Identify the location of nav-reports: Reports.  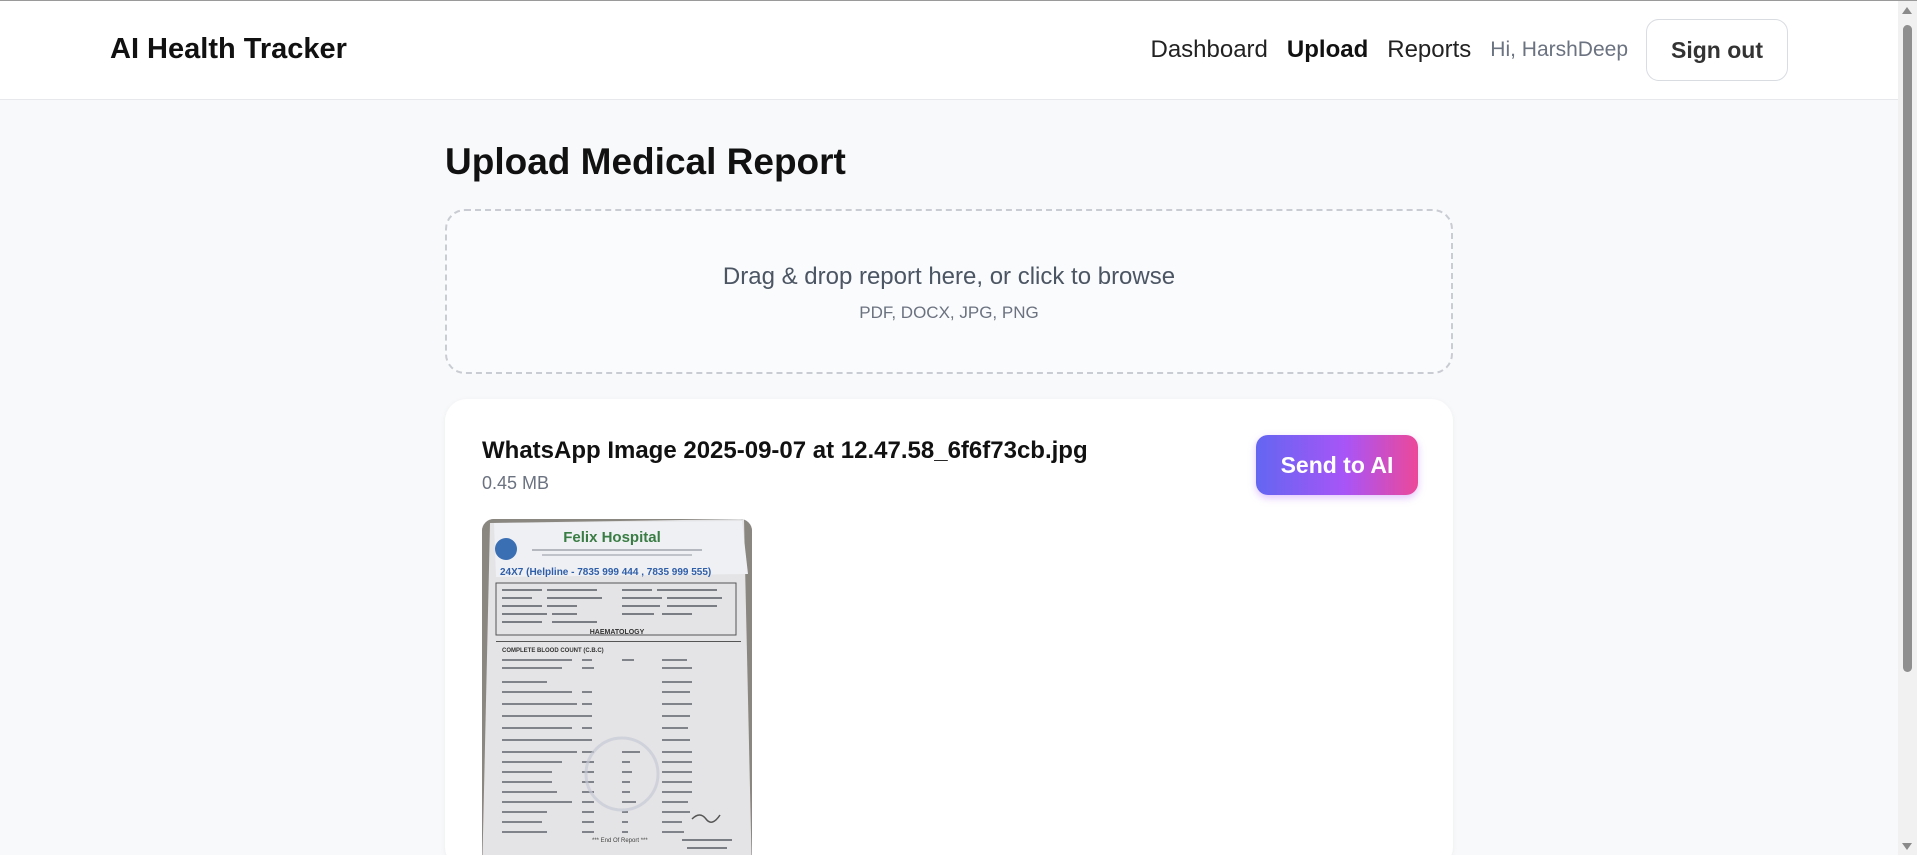
(1429, 50).